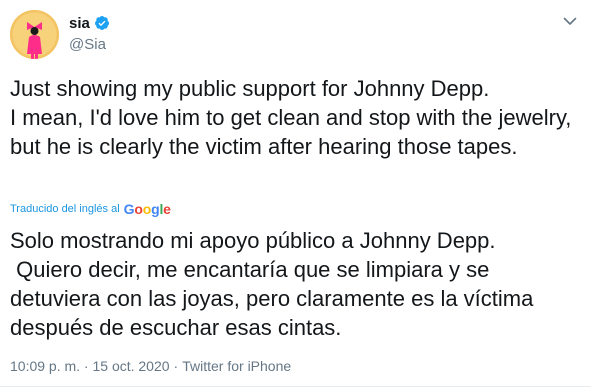  I want to click on avatar, so click(34, 34).